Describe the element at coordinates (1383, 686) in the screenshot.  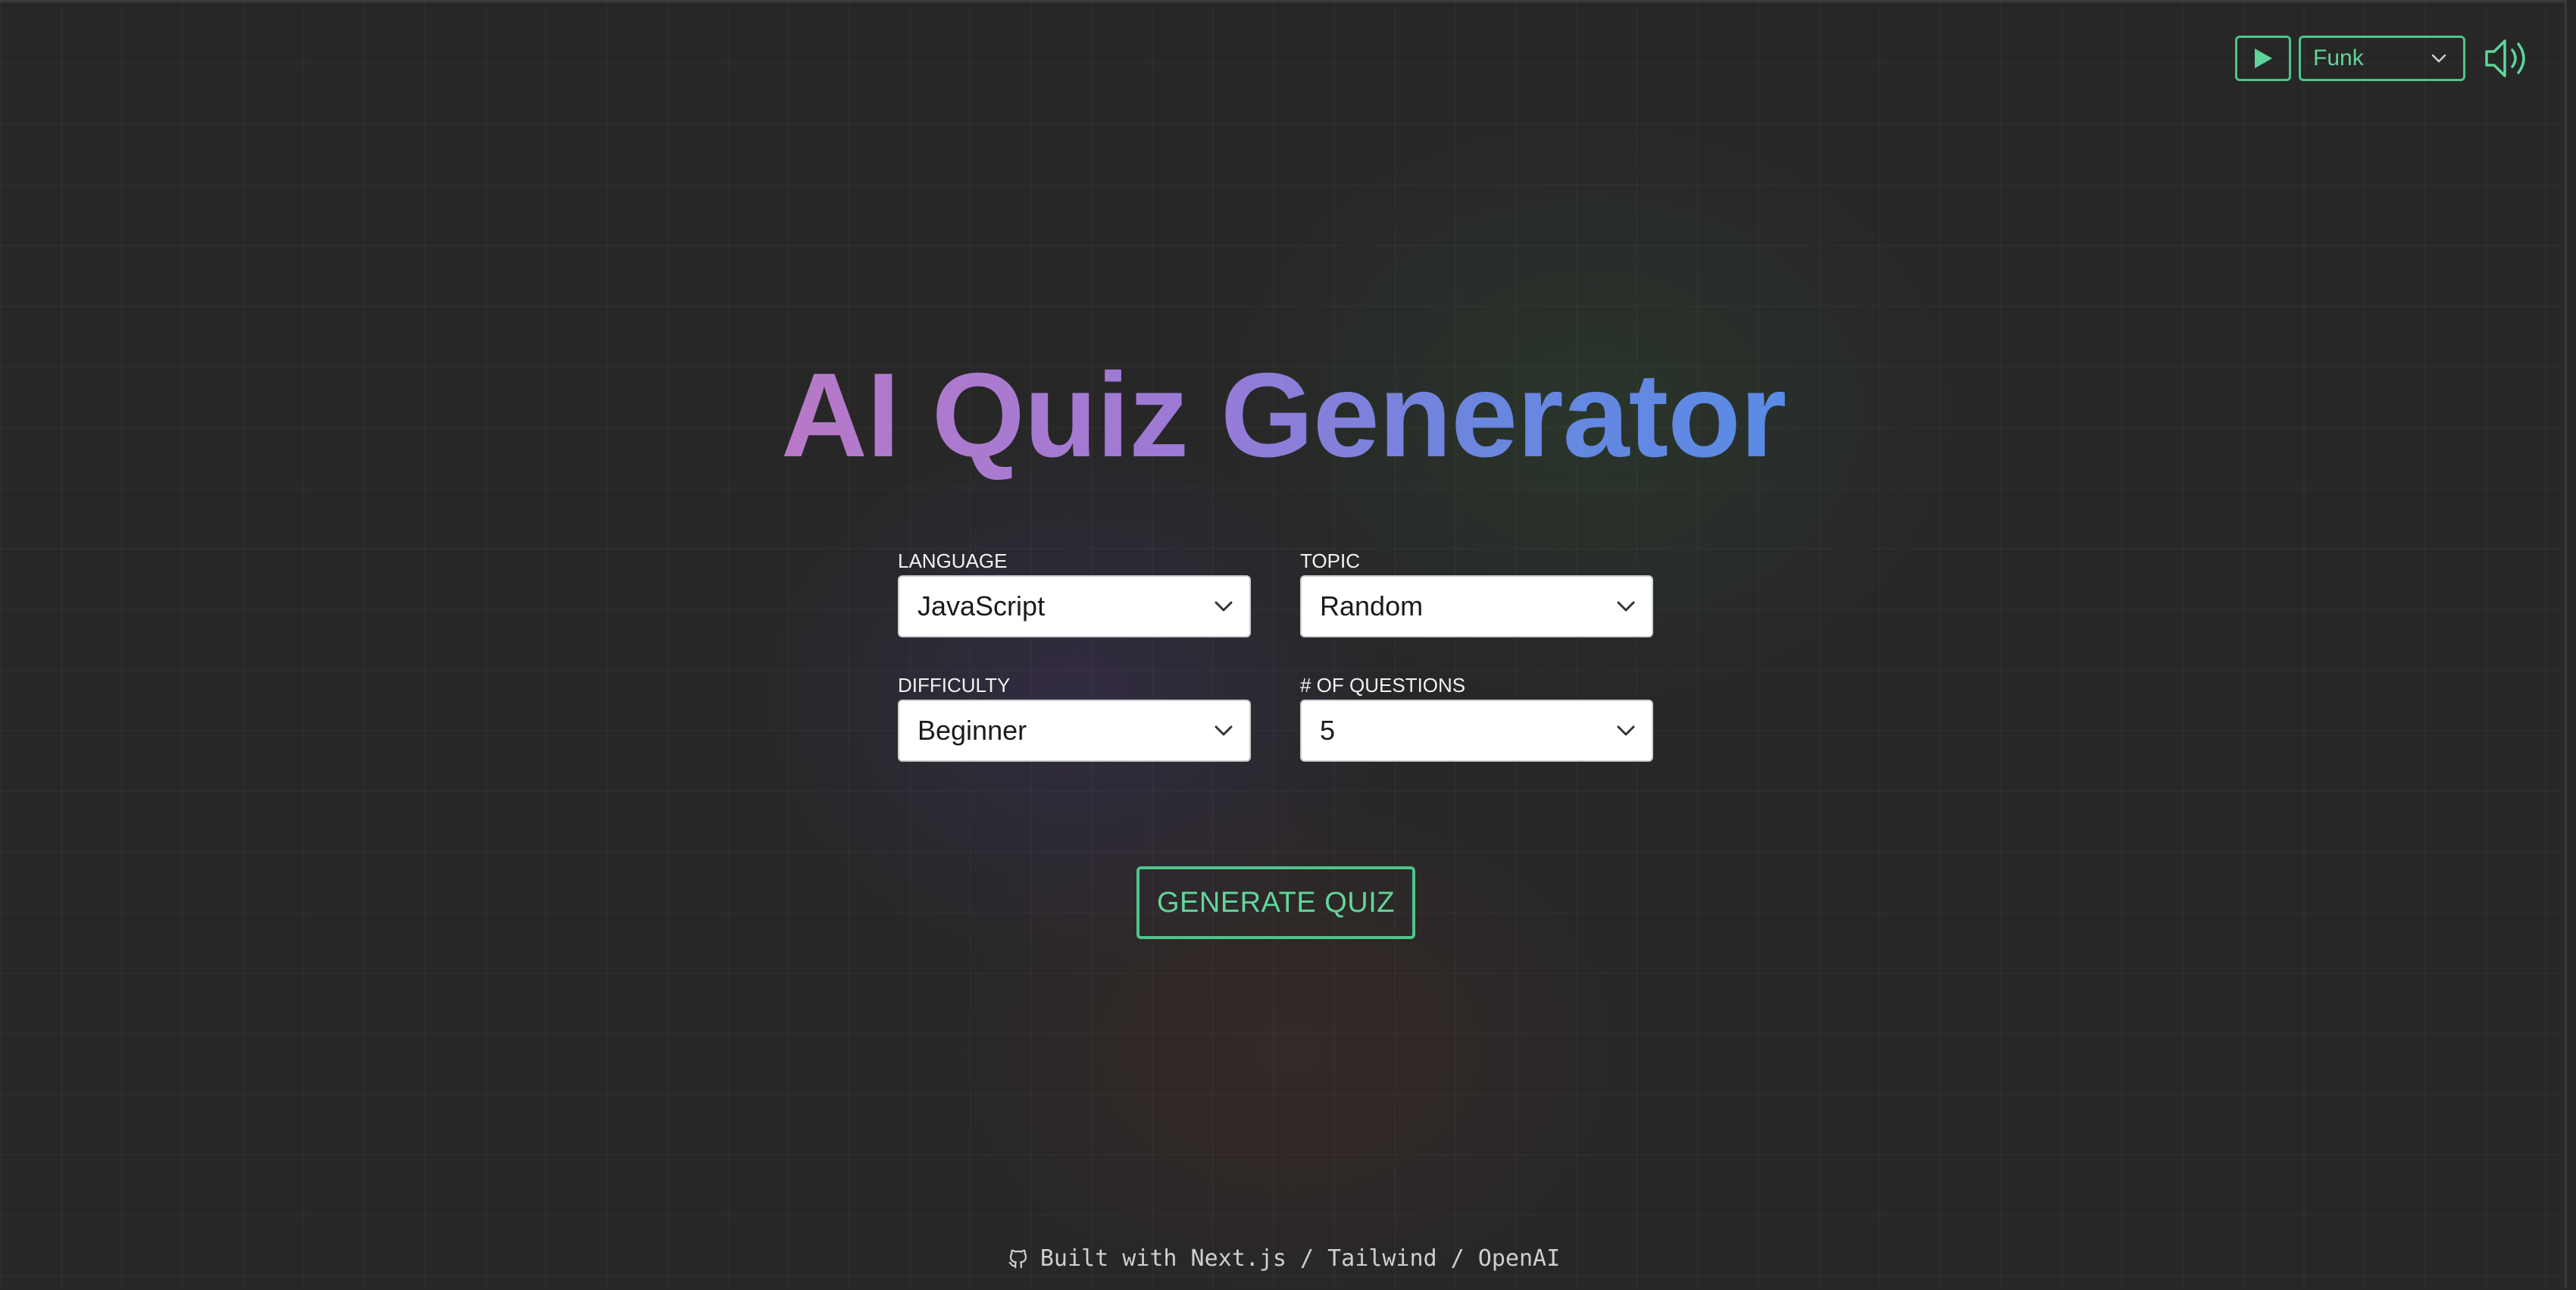
I see `questions-label: # OF QUESTIONS` at that location.